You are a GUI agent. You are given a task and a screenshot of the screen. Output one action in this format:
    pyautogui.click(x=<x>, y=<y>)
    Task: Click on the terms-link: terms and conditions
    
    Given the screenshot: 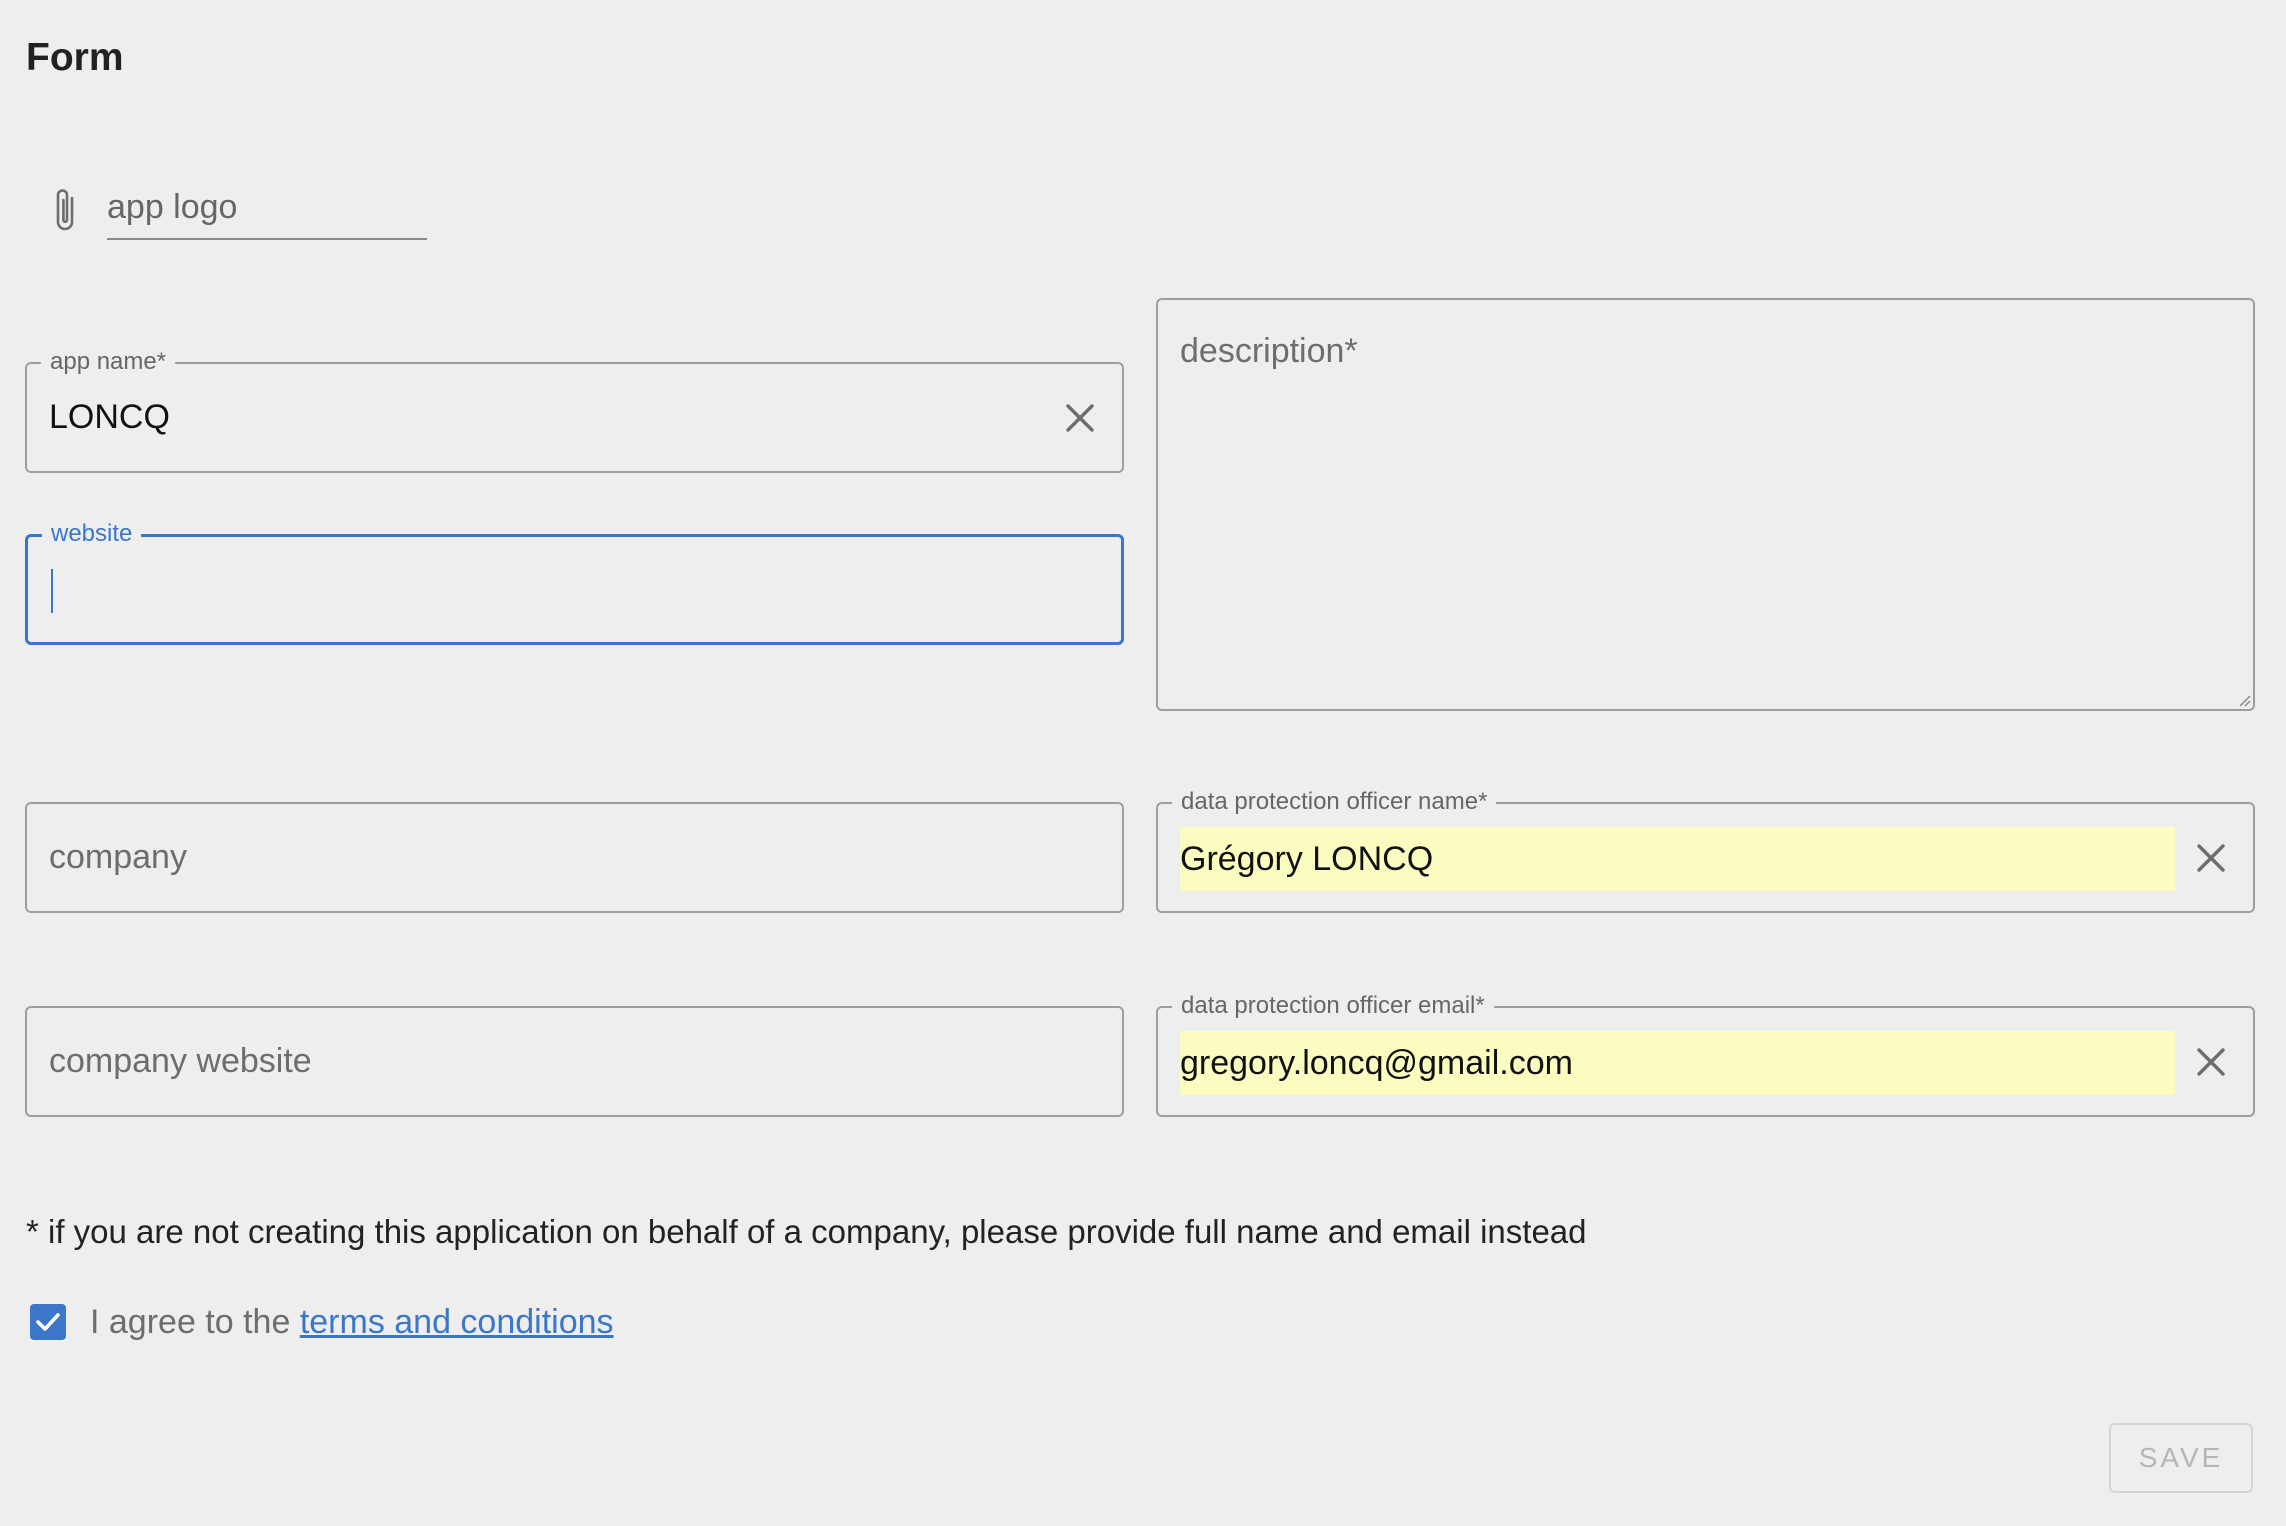 What is the action you would take?
    pyautogui.click(x=457, y=1322)
    